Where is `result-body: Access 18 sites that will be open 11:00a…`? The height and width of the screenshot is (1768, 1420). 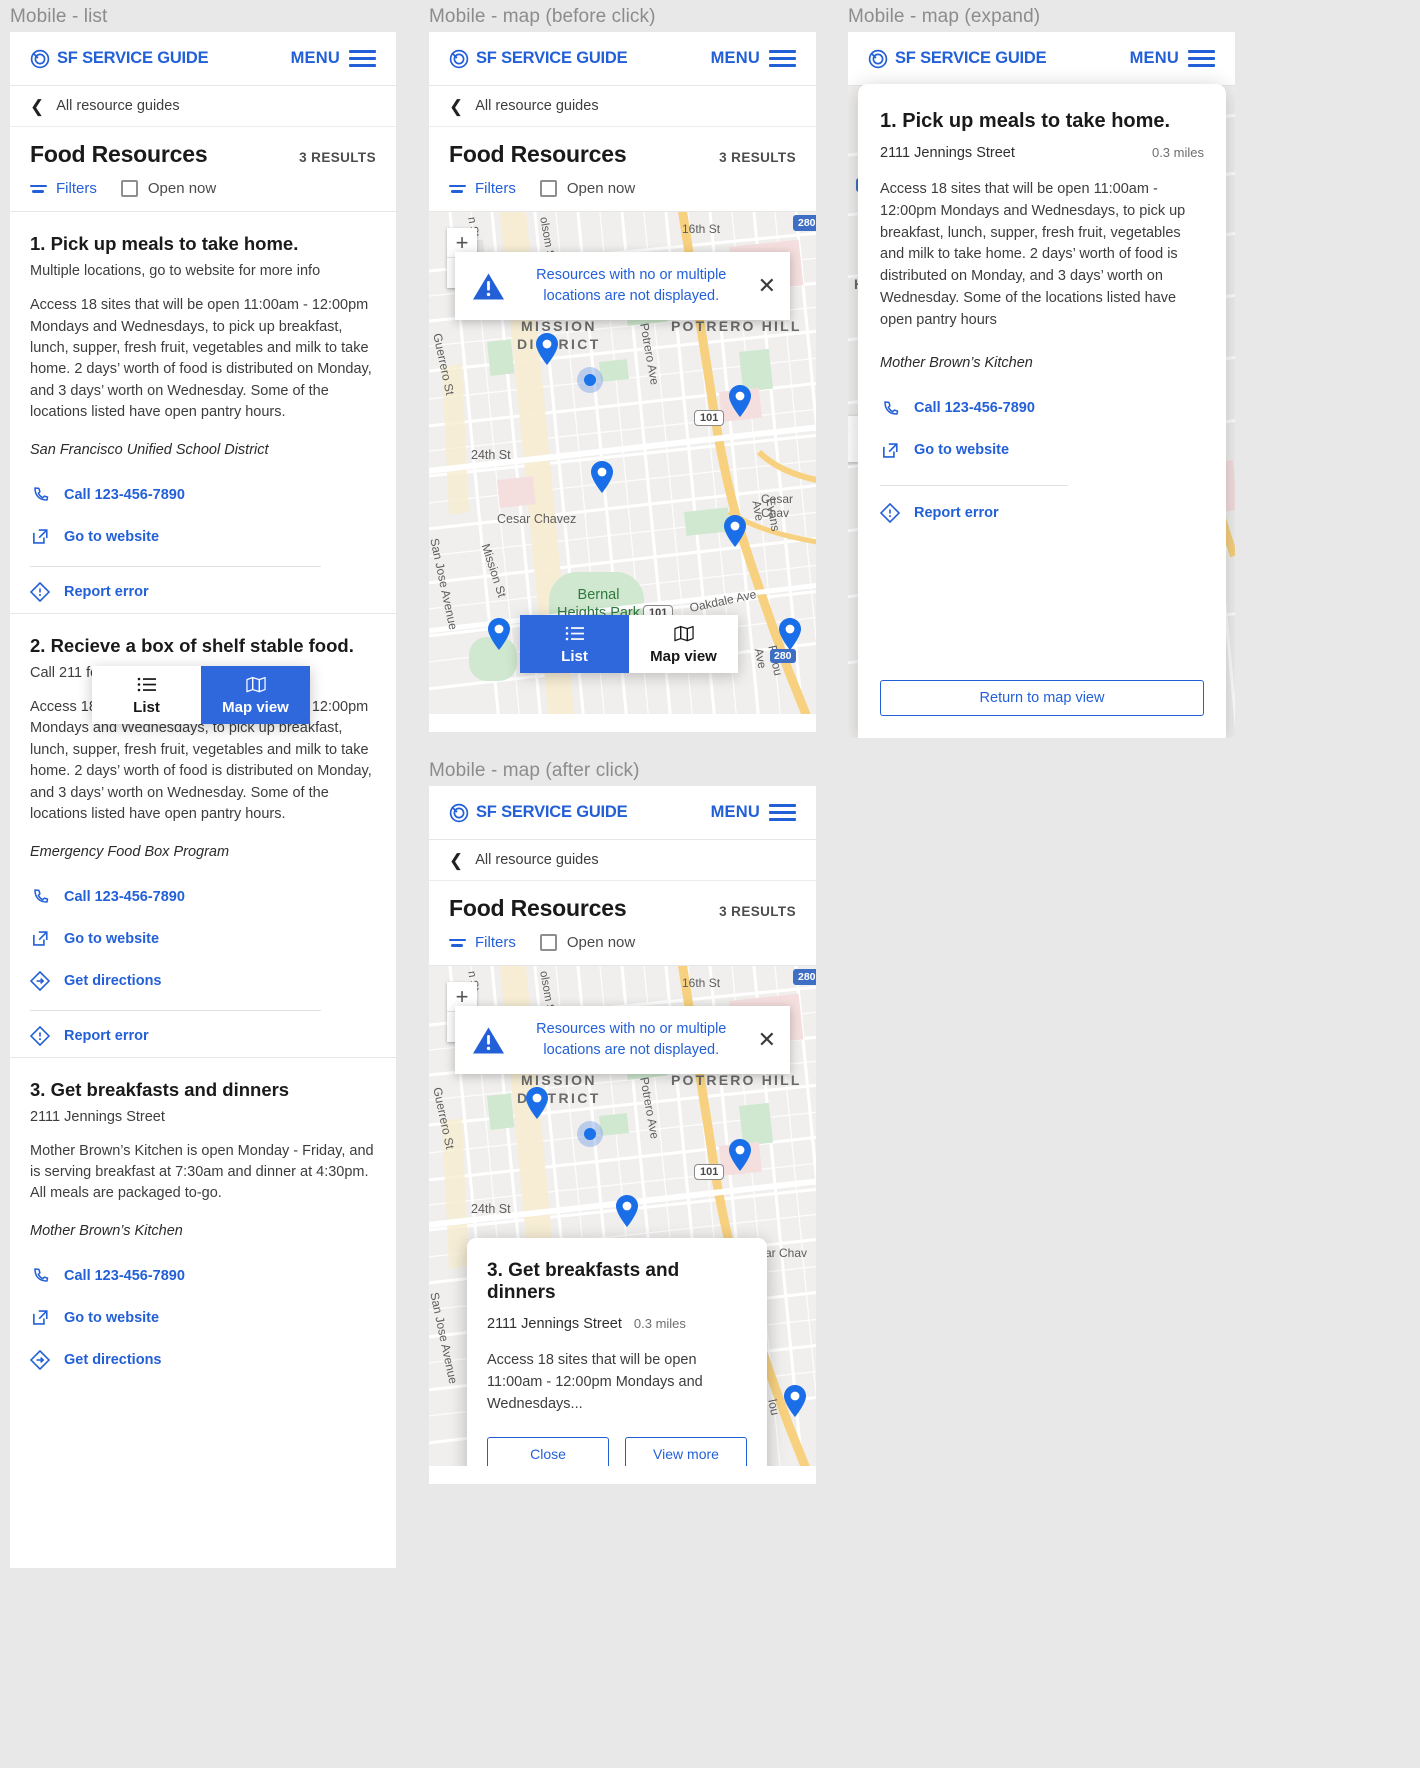
result-body: Access 18 sites that will be open 11:00a… is located at coordinates (201, 359).